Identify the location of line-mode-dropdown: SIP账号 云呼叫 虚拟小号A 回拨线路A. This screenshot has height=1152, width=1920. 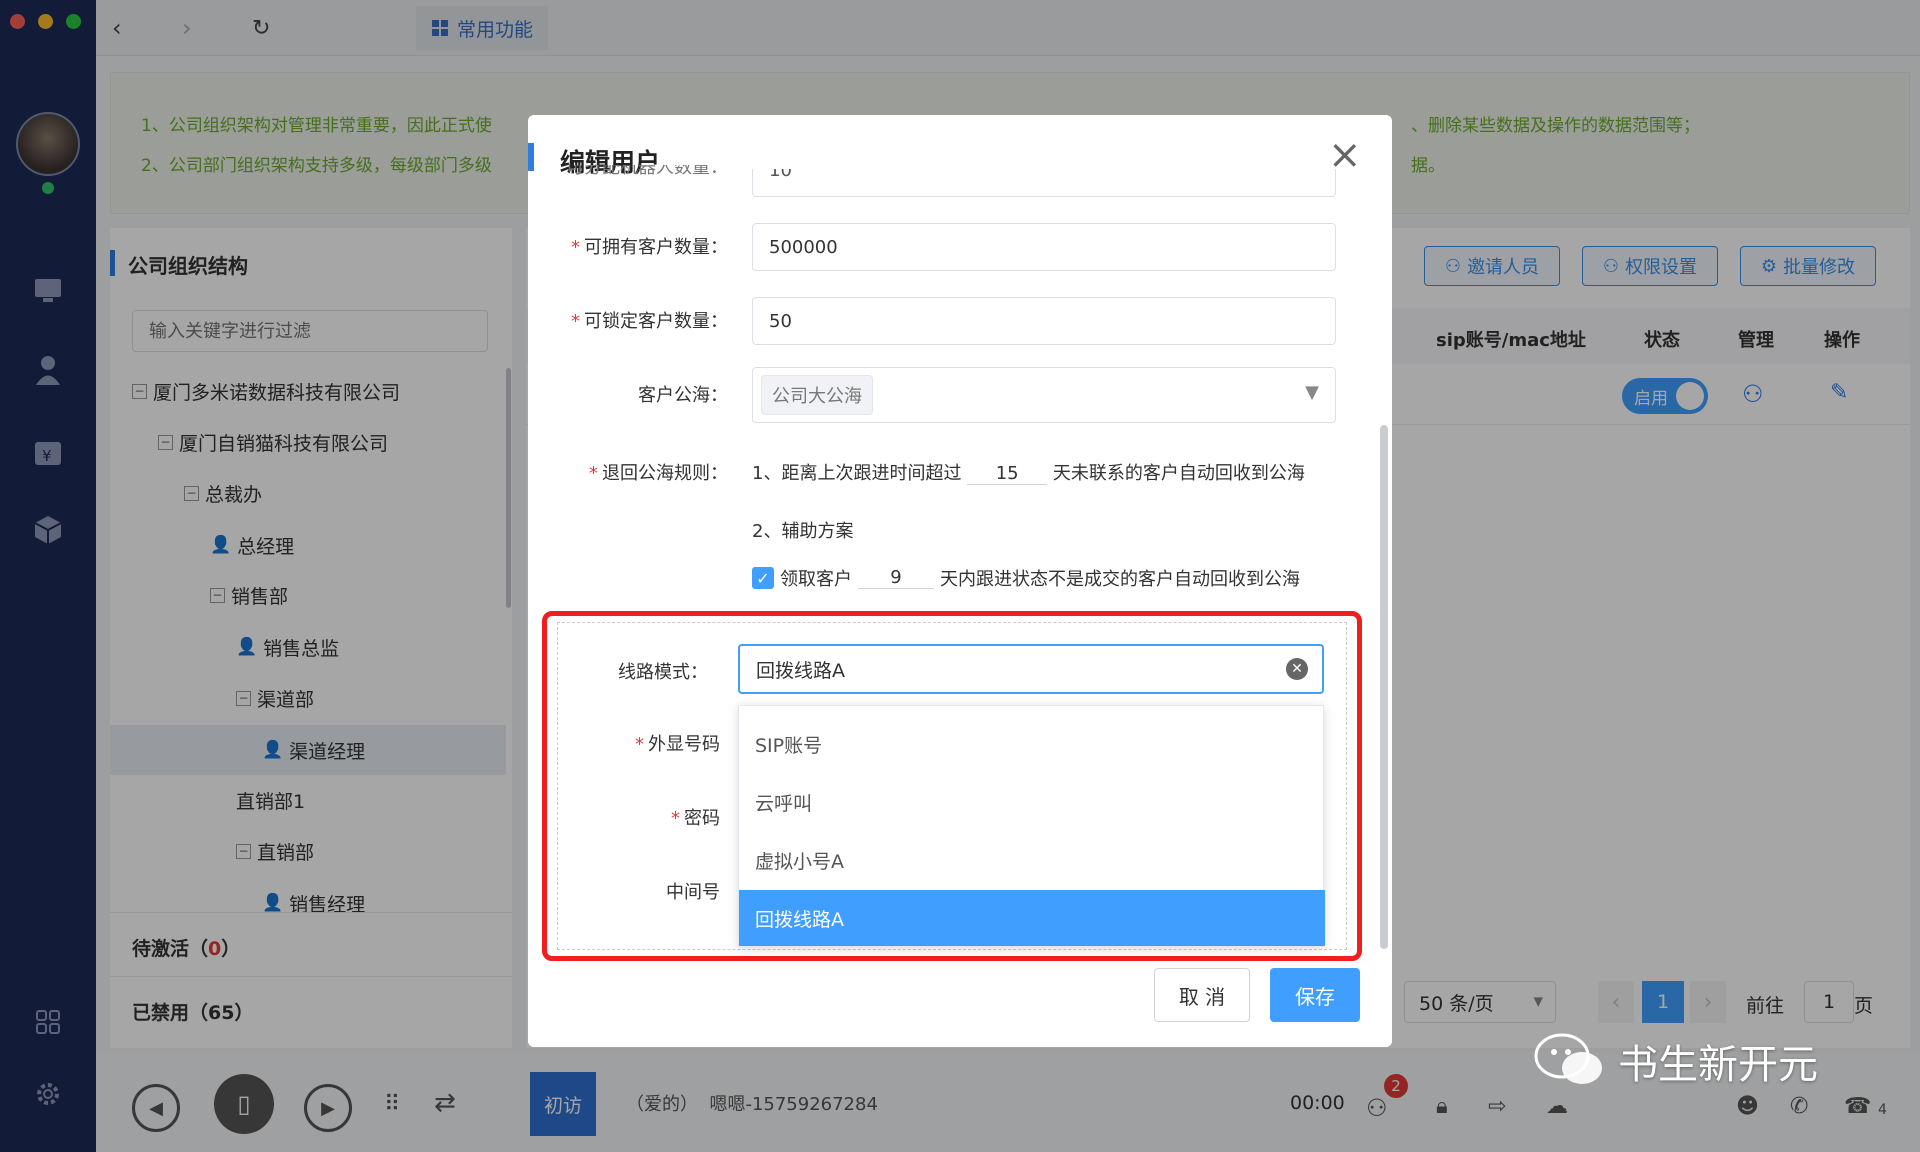
(1031, 826).